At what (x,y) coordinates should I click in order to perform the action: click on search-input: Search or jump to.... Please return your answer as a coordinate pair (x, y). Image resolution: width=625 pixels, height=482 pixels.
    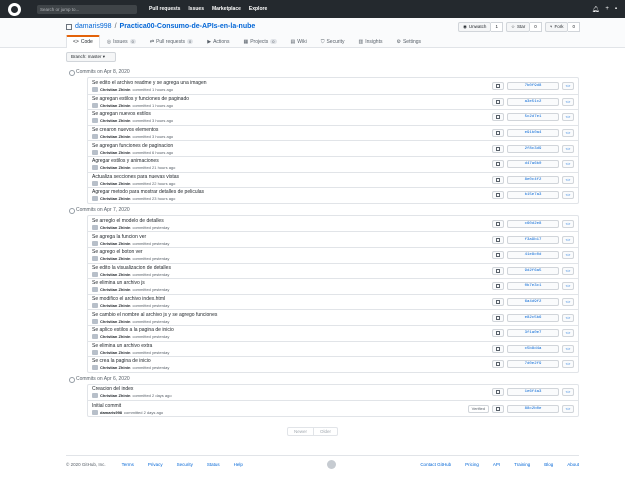
    Looking at the image, I should click on (87, 9).